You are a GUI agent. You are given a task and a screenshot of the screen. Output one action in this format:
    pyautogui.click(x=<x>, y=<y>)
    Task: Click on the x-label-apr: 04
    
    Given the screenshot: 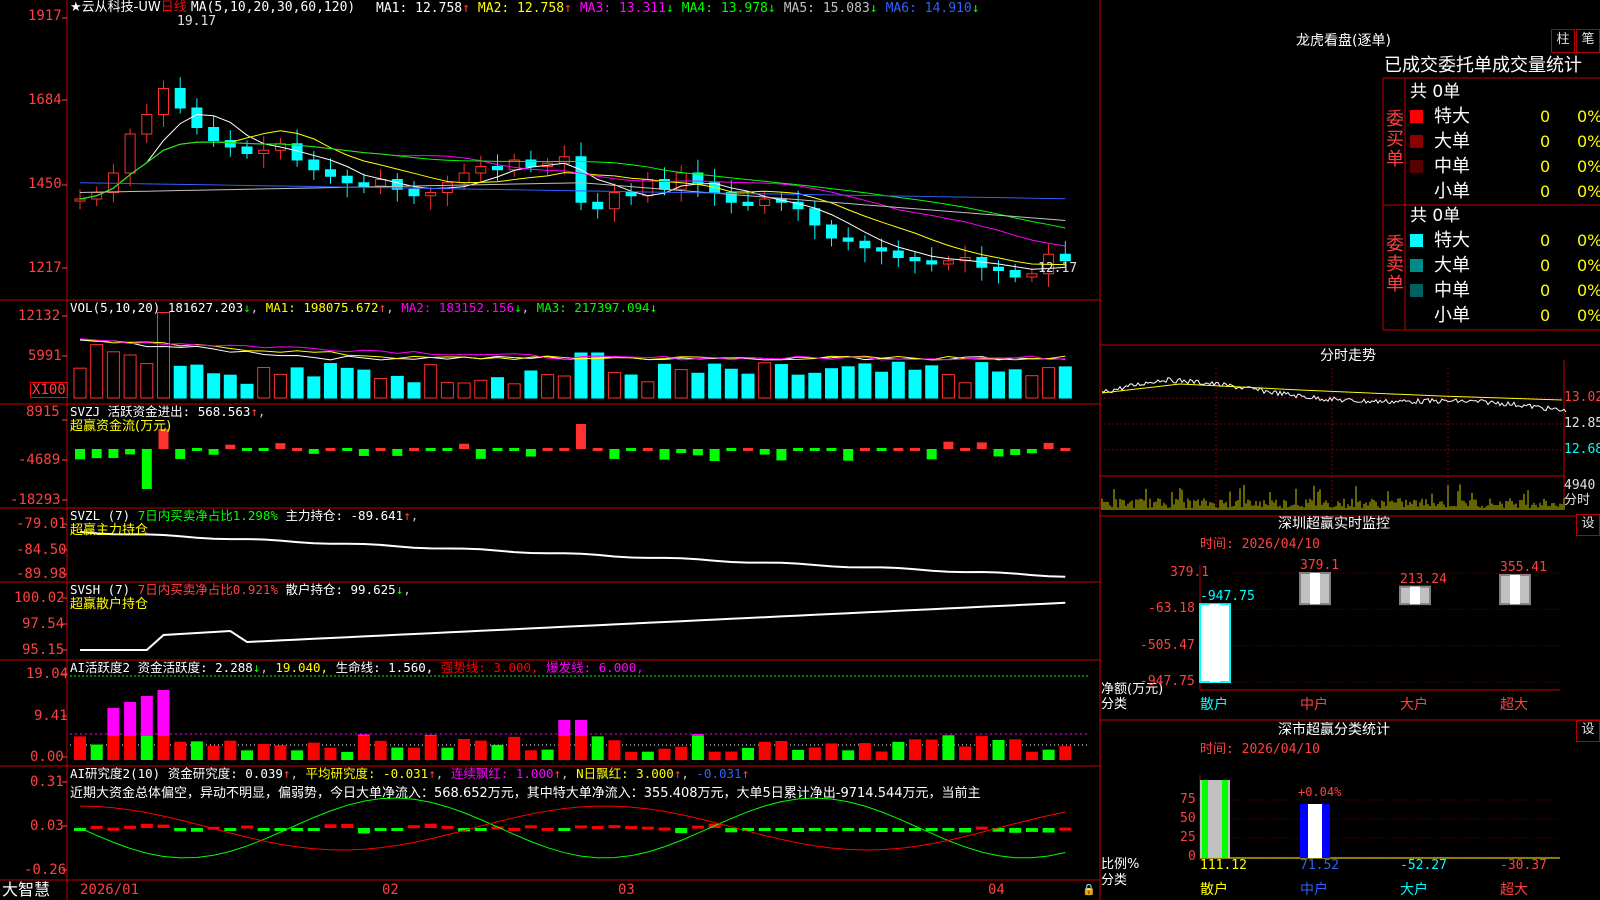 What is the action you would take?
    pyautogui.click(x=996, y=890)
    